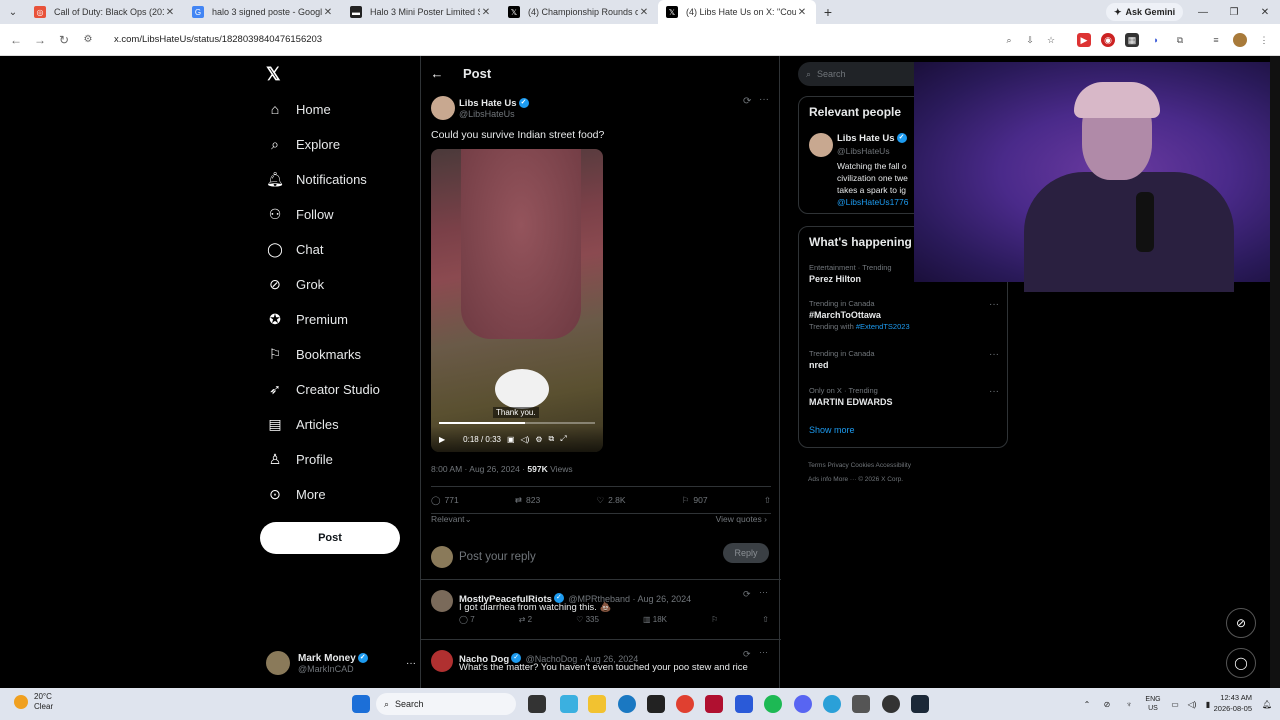 This screenshot has width=1280, height=720. What do you see at coordinates (88, 39) in the screenshot?
I see `site-info-icon: ⚙` at bounding box center [88, 39].